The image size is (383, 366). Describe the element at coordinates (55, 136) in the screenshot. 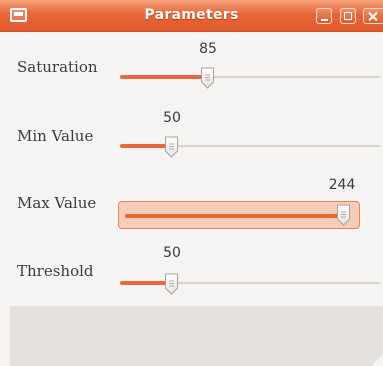

I see `min-value-label: Min Value` at that location.